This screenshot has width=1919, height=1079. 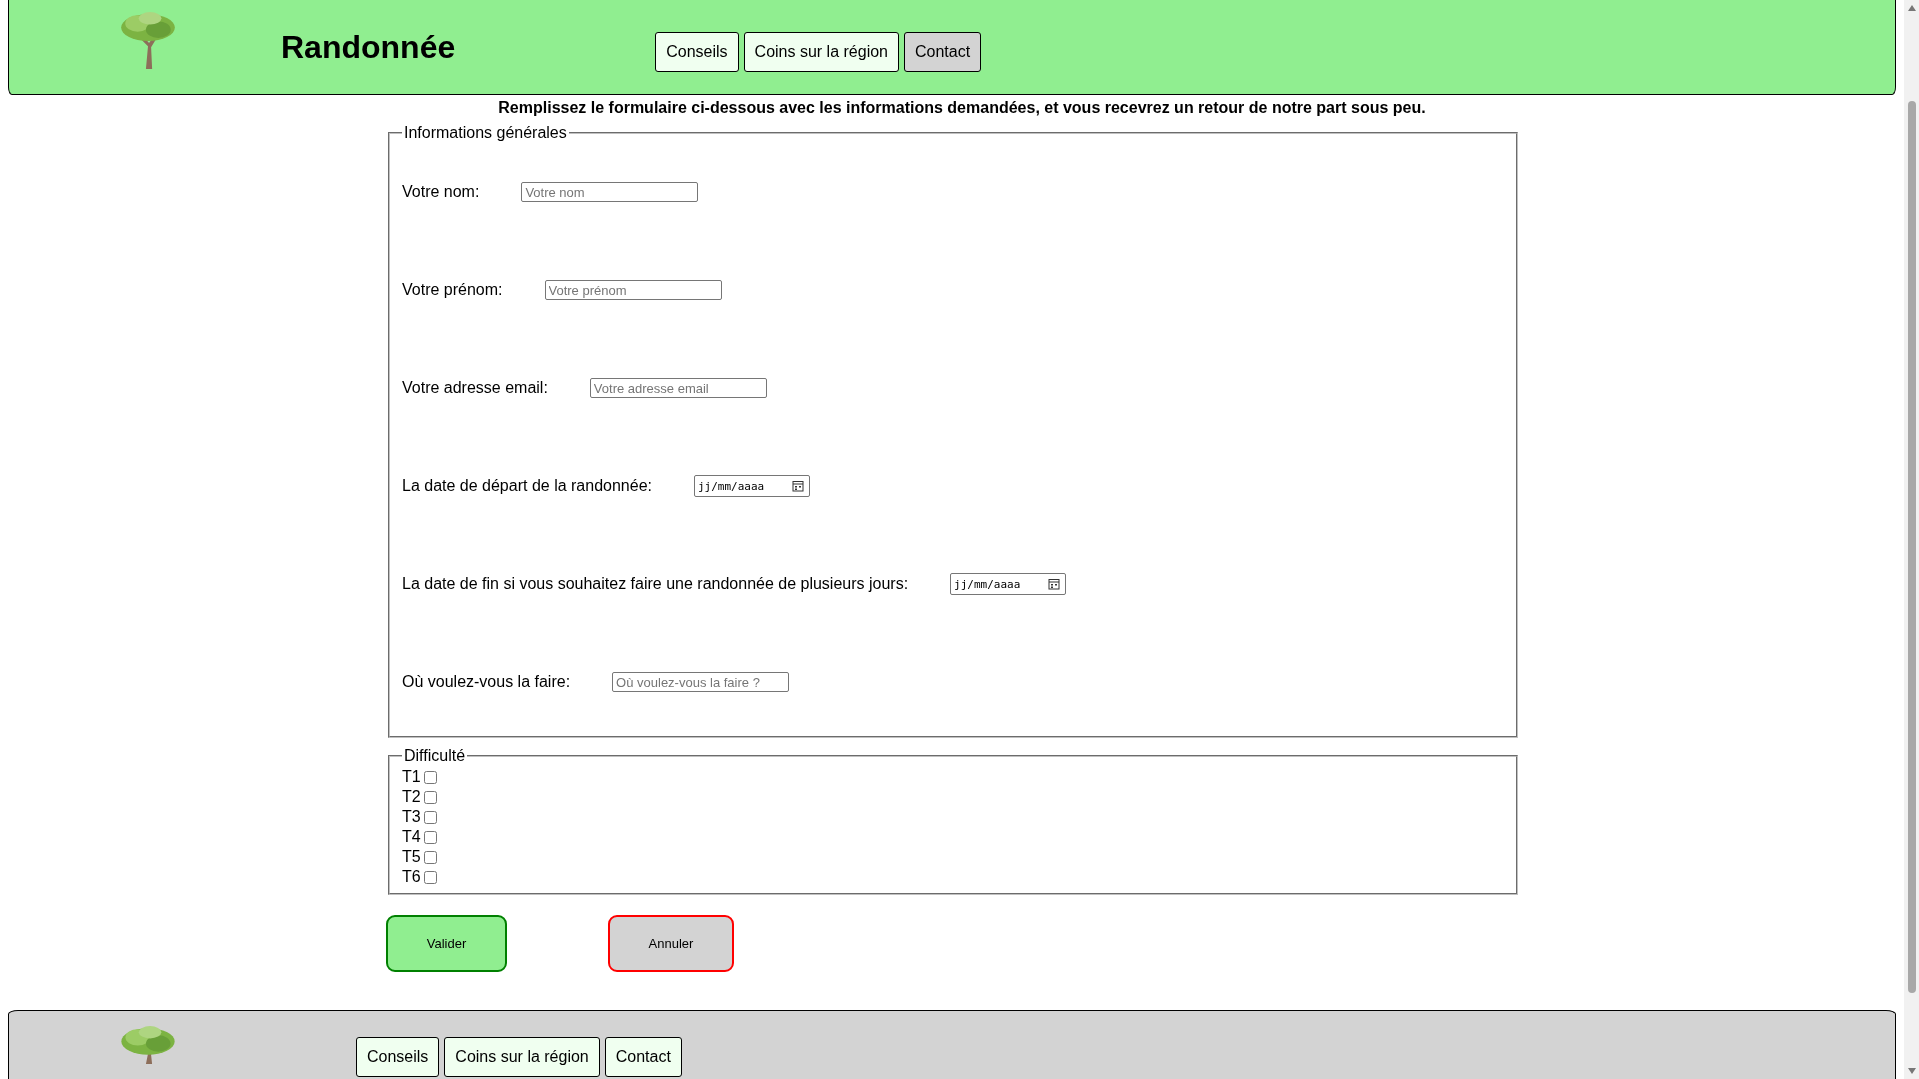 What do you see at coordinates (701, 682) in the screenshot?
I see `text-field: Où voulez-vous la faire ?` at bounding box center [701, 682].